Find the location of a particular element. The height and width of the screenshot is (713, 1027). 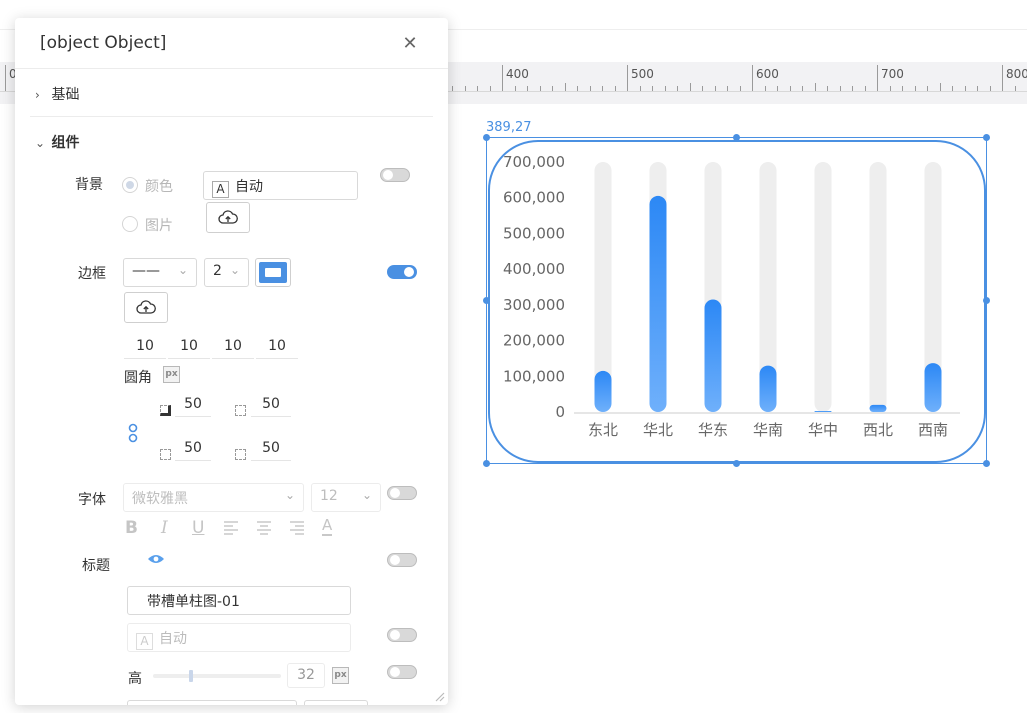

border-width-right: 10 is located at coordinates (189, 347).